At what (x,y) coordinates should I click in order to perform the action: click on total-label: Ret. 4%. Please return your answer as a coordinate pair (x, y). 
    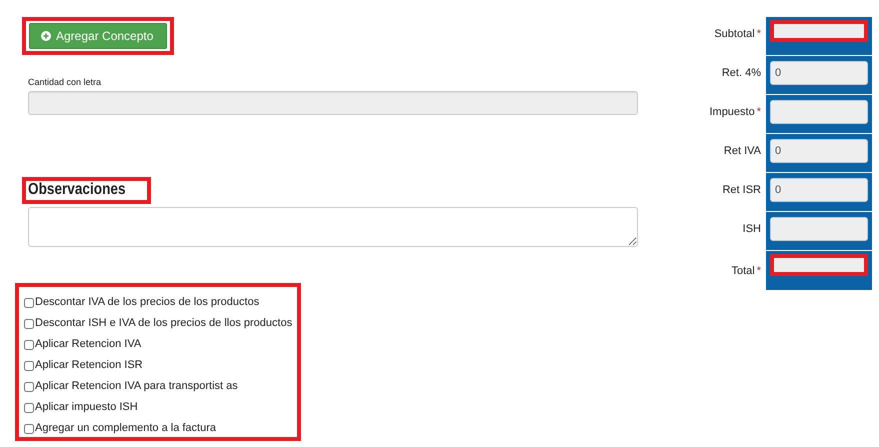
    Looking at the image, I should click on (741, 72).